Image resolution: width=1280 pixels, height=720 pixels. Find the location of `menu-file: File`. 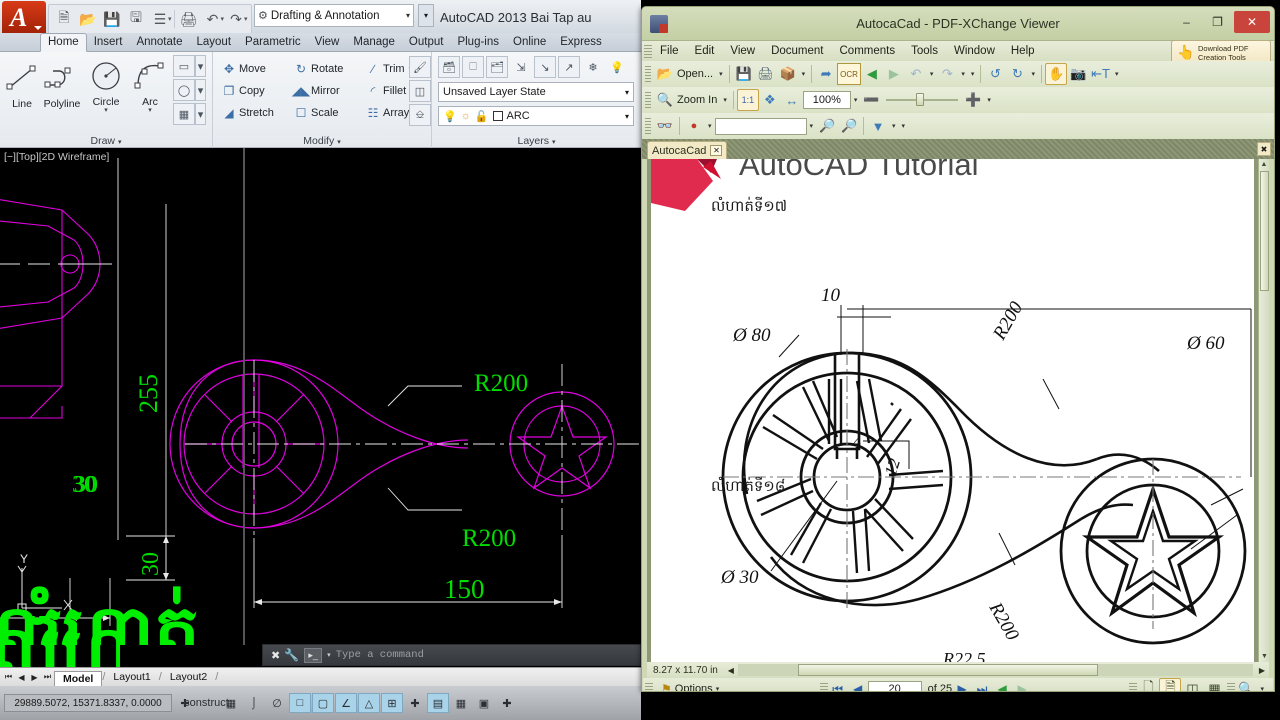

menu-file: File is located at coordinates (669, 51).